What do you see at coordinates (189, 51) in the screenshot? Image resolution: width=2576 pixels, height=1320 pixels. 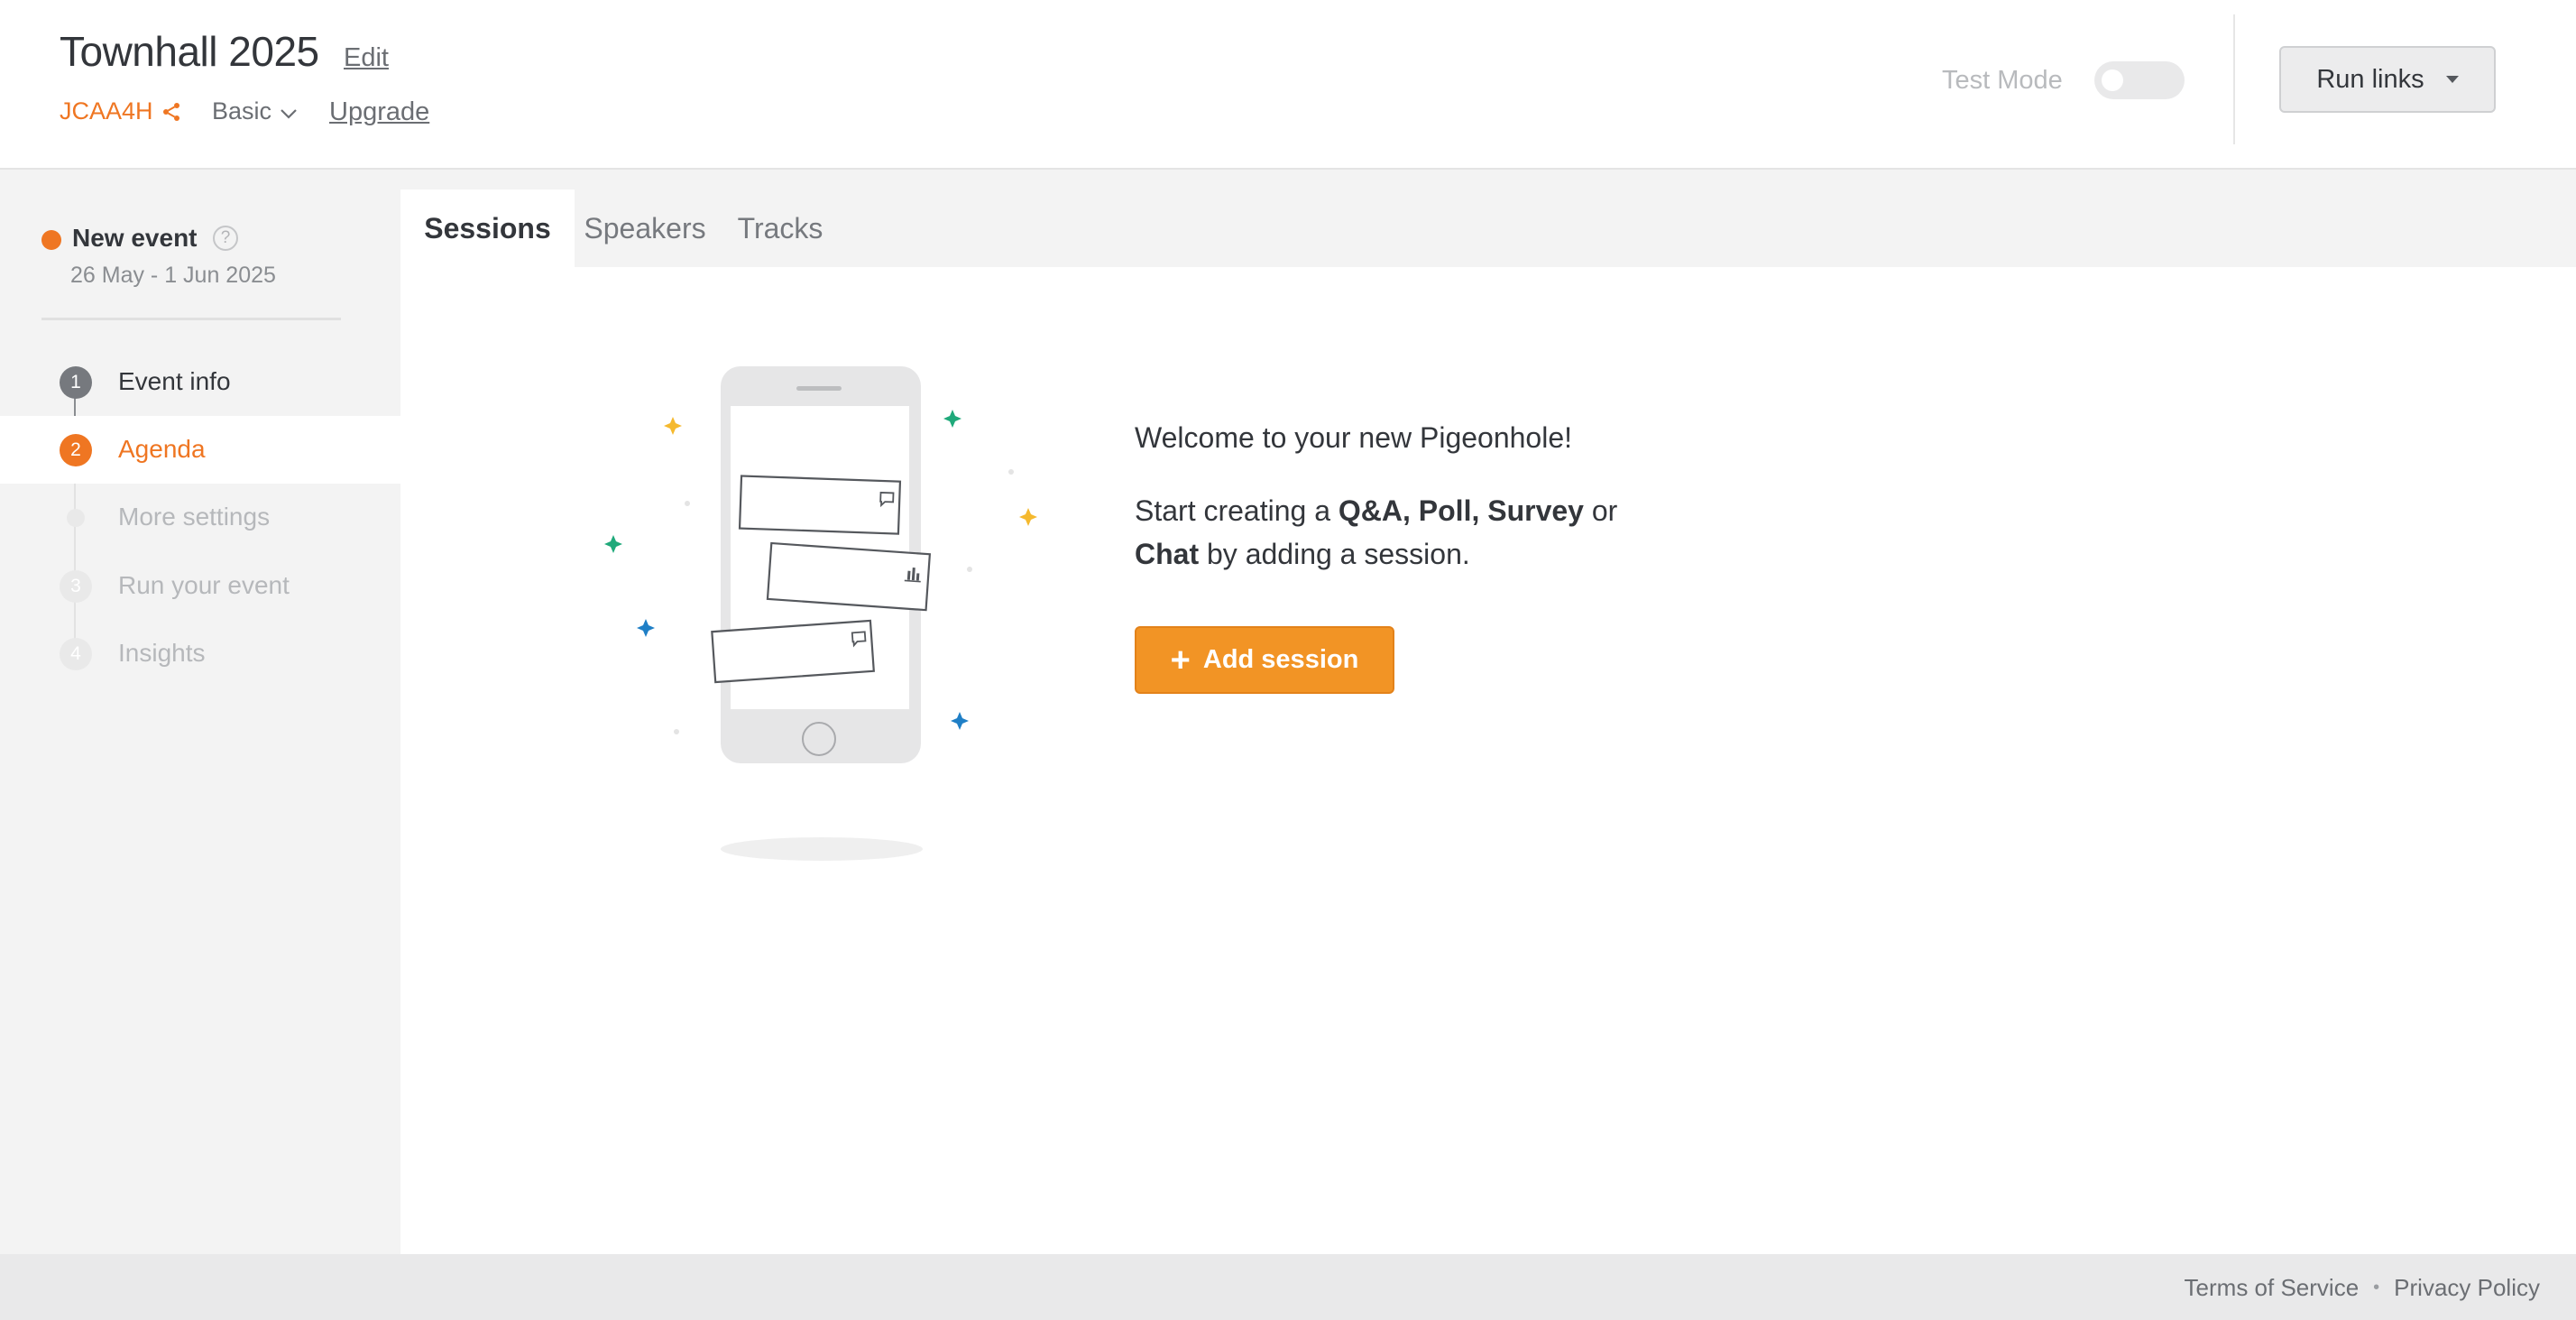 I see `event-title: Townhall 2025` at bounding box center [189, 51].